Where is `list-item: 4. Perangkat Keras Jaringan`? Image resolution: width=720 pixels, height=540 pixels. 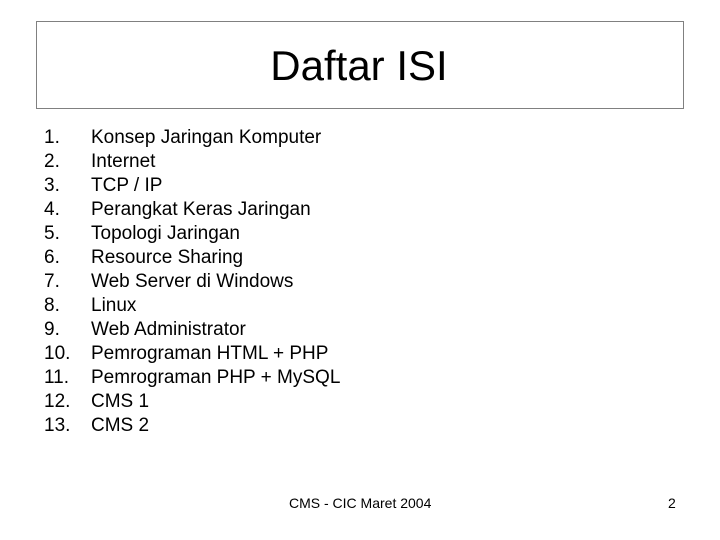
list-item: 4. Perangkat Keras Jaringan is located at coordinates (192, 210).